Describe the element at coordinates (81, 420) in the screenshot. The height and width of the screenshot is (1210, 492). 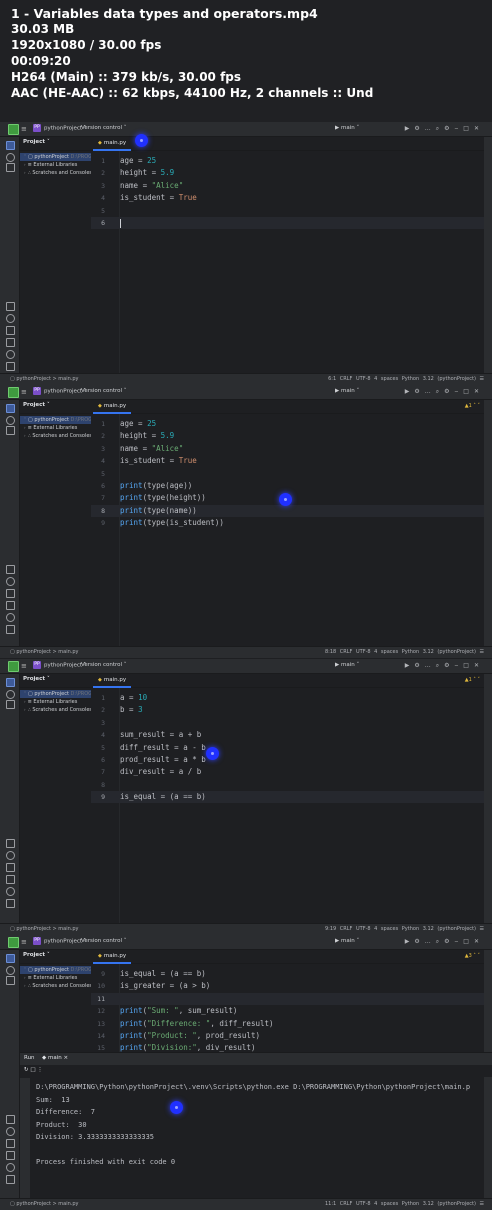
I see `tree-root-path: D:\PROGRAM` at that location.